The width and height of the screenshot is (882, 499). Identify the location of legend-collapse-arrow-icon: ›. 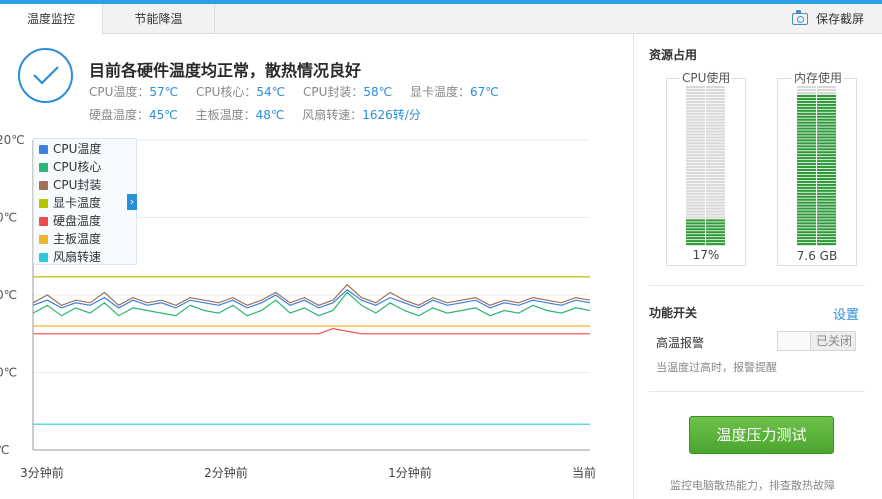
(132, 202).